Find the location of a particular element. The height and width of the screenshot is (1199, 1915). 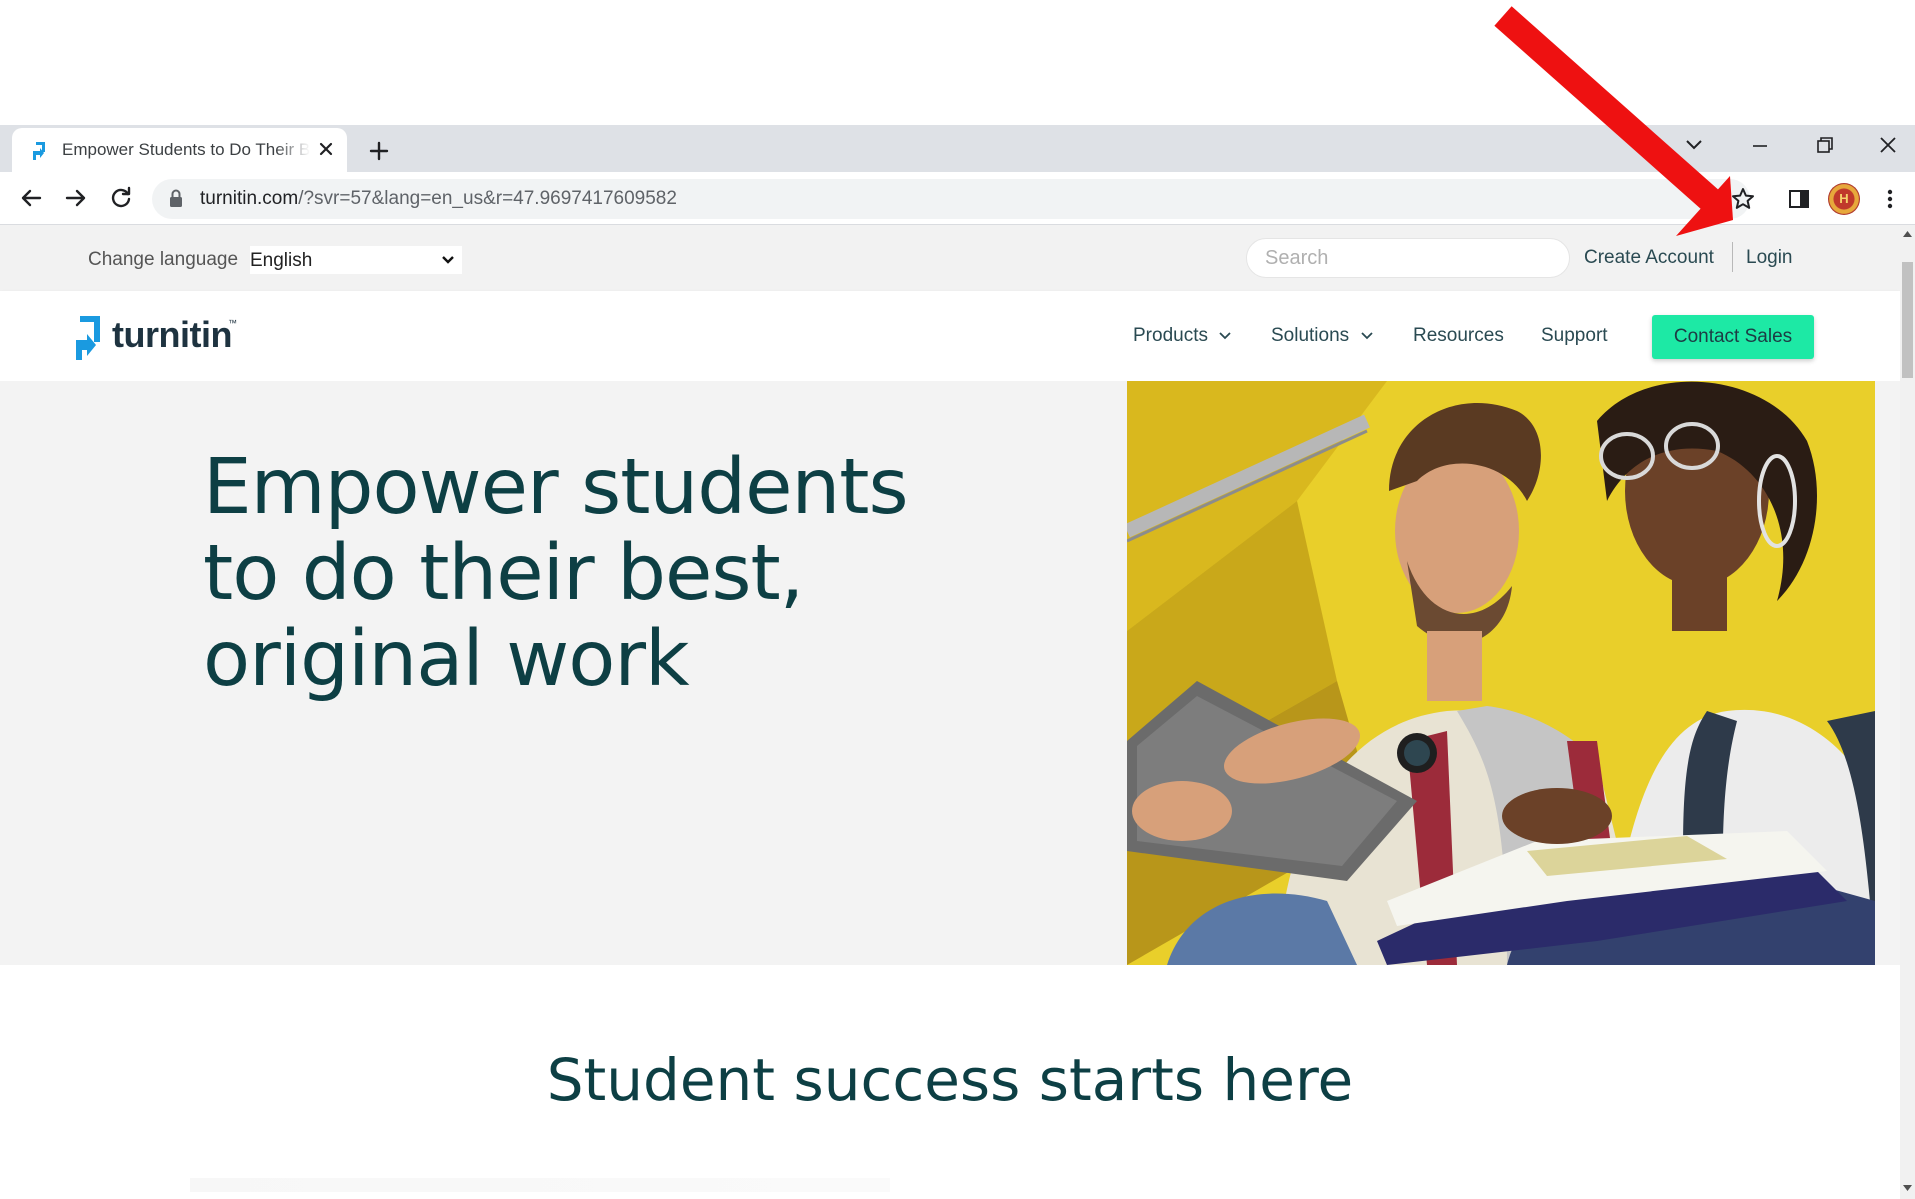

hero-line-3: original work is located at coordinates (446, 659).